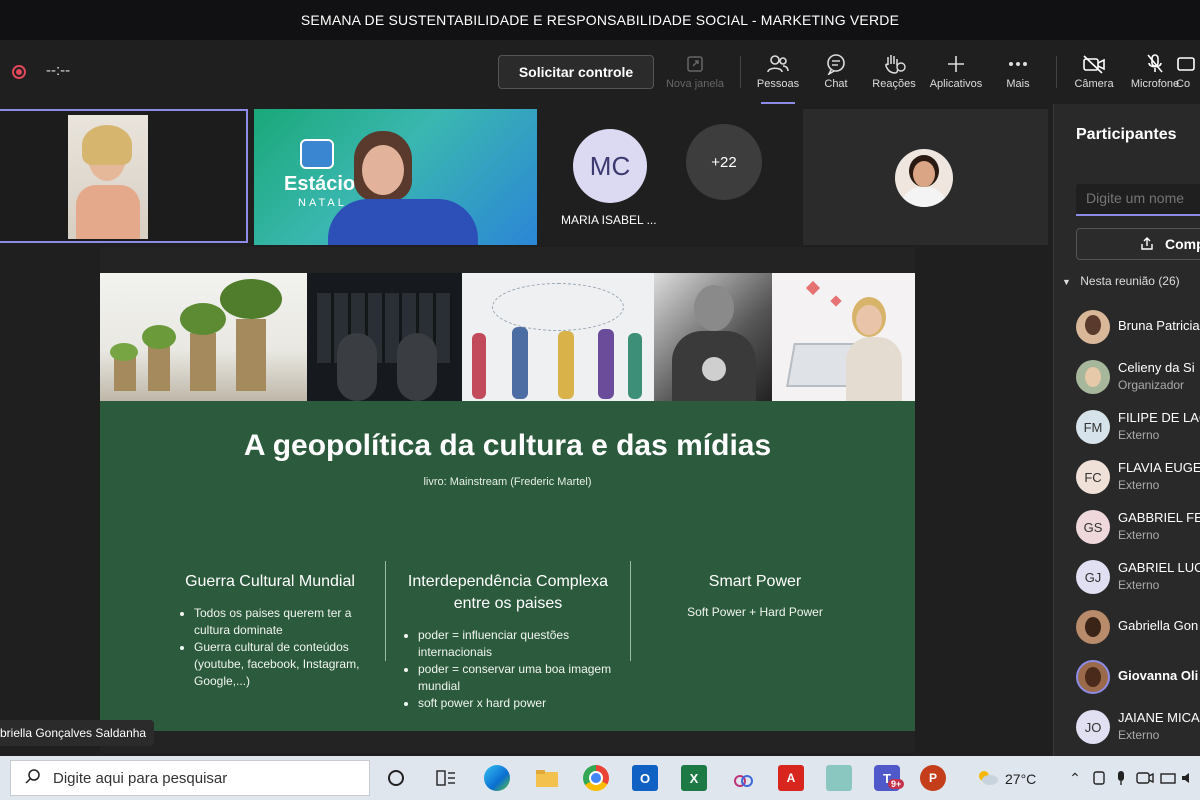 Image resolution: width=1200 pixels, height=800 pixels. What do you see at coordinates (396, 778) in the screenshot?
I see `task-view-icon` at bounding box center [396, 778].